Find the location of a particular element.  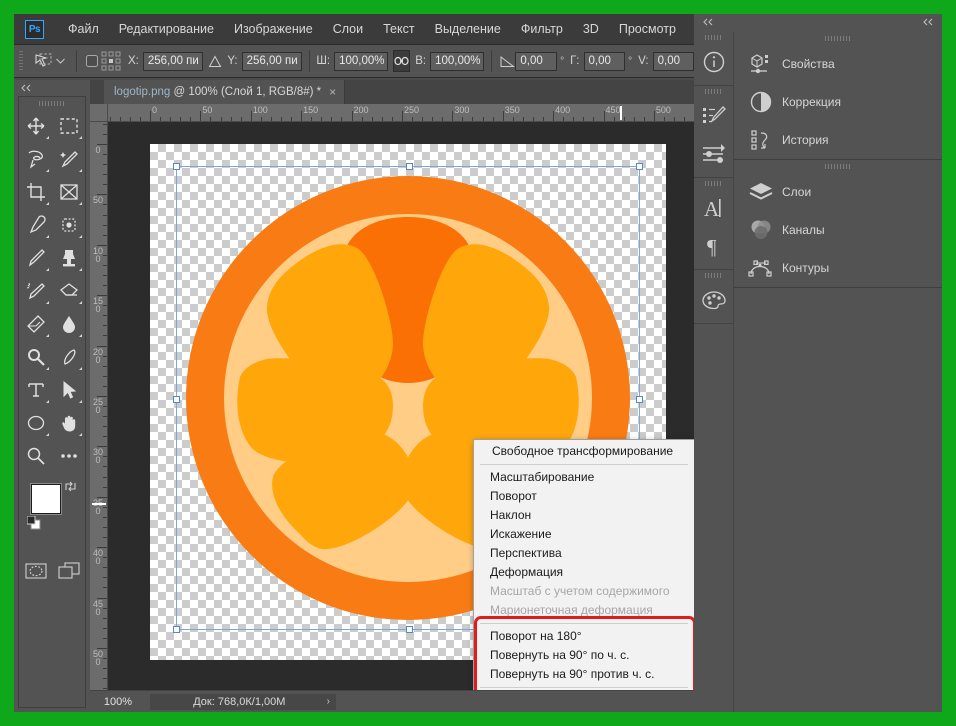

panel-row-history: История is located at coordinates (838, 140).